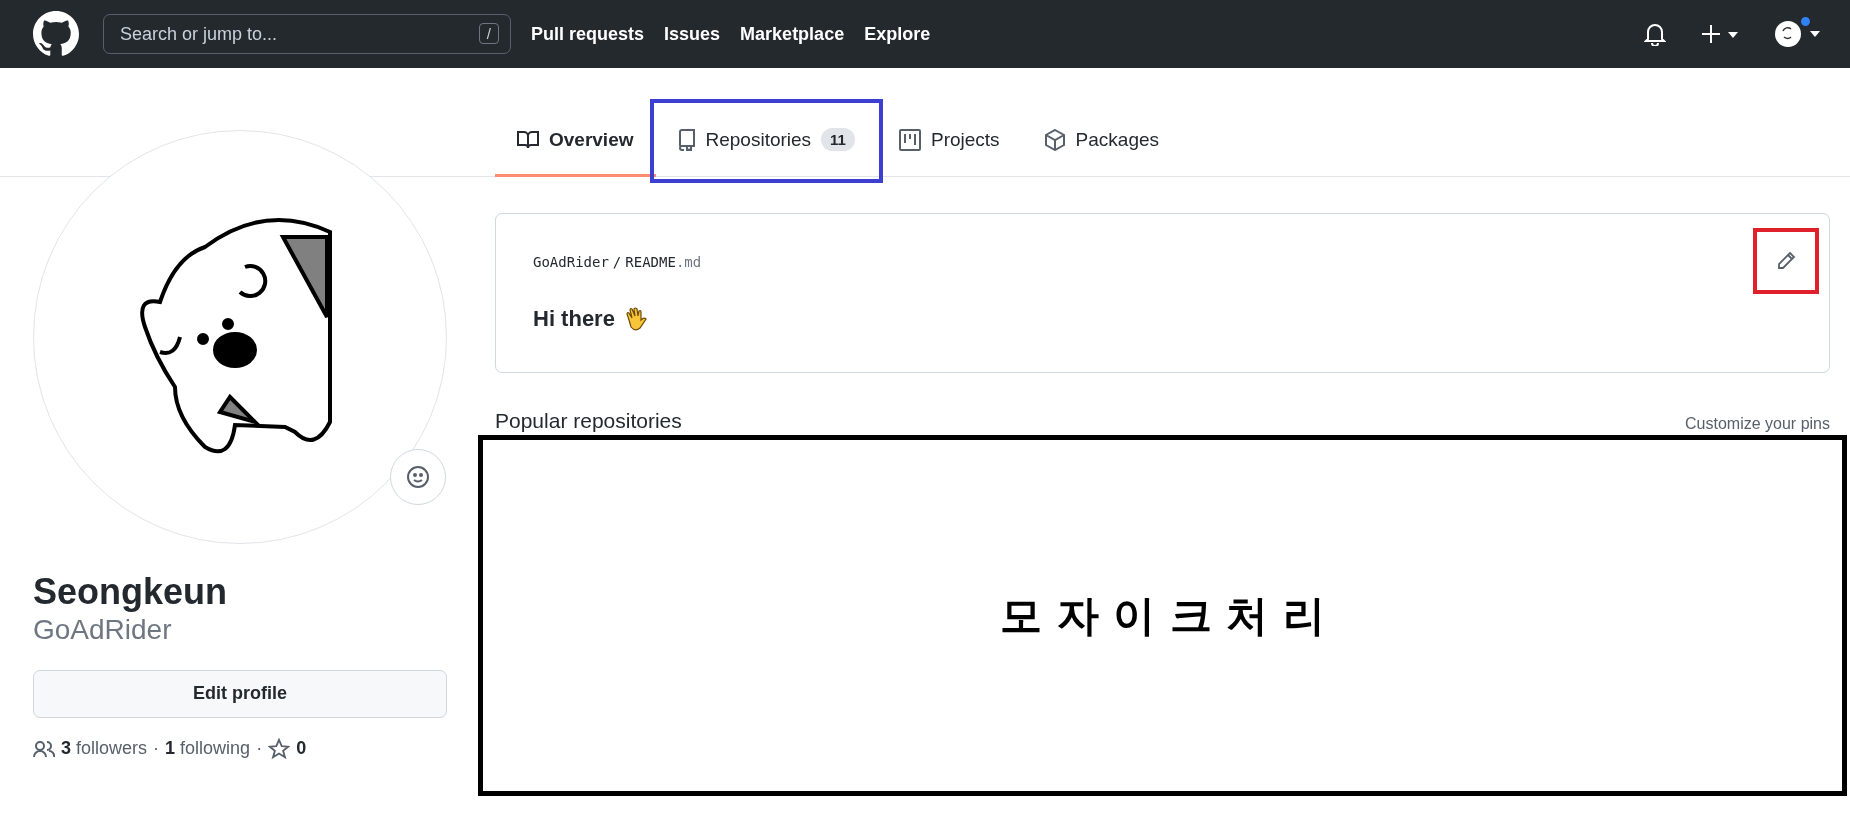  What do you see at coordinates (528, 139) in the screenshot?
I see `book-icon` at bounding box center [528, 139].